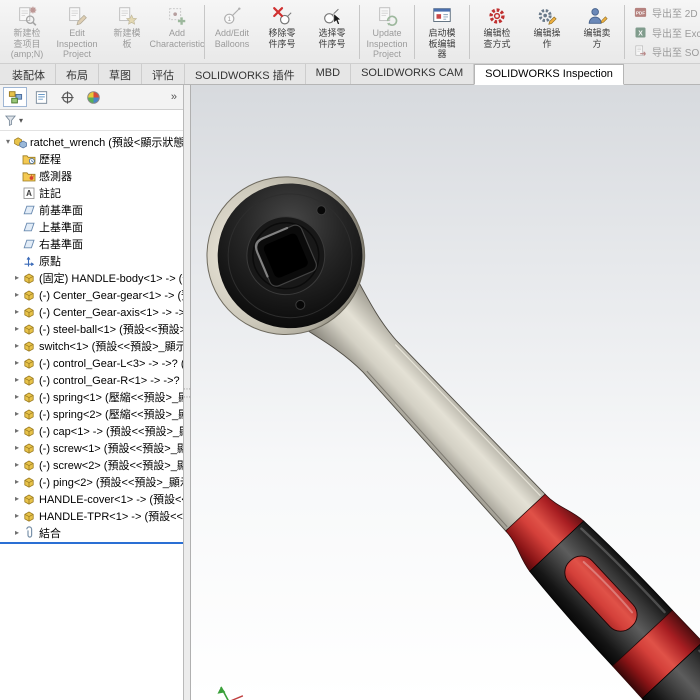  I want to click on tree-item-label: (-) spring<1> (壓縮<<預設>_顯示, so click(111, 397).